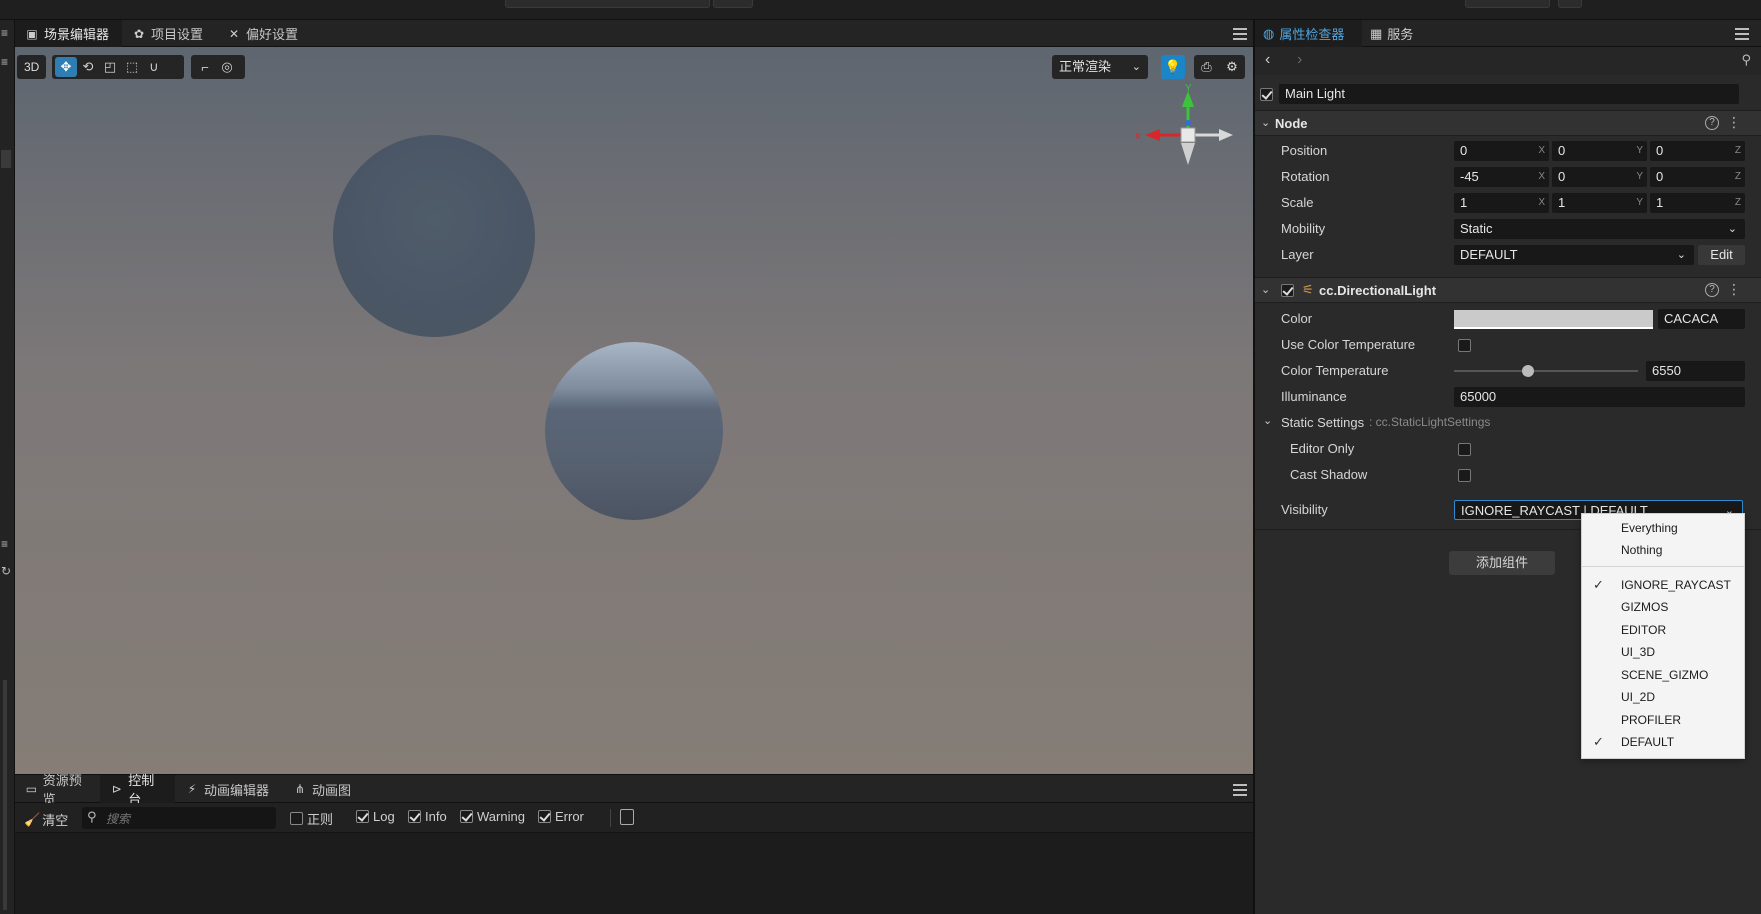 The width and height of the screenshot is (1761, 914). Describe the element at coordinates (1663, 528) in the screenshot. I see `menu-item-everything: Everything` at that location.